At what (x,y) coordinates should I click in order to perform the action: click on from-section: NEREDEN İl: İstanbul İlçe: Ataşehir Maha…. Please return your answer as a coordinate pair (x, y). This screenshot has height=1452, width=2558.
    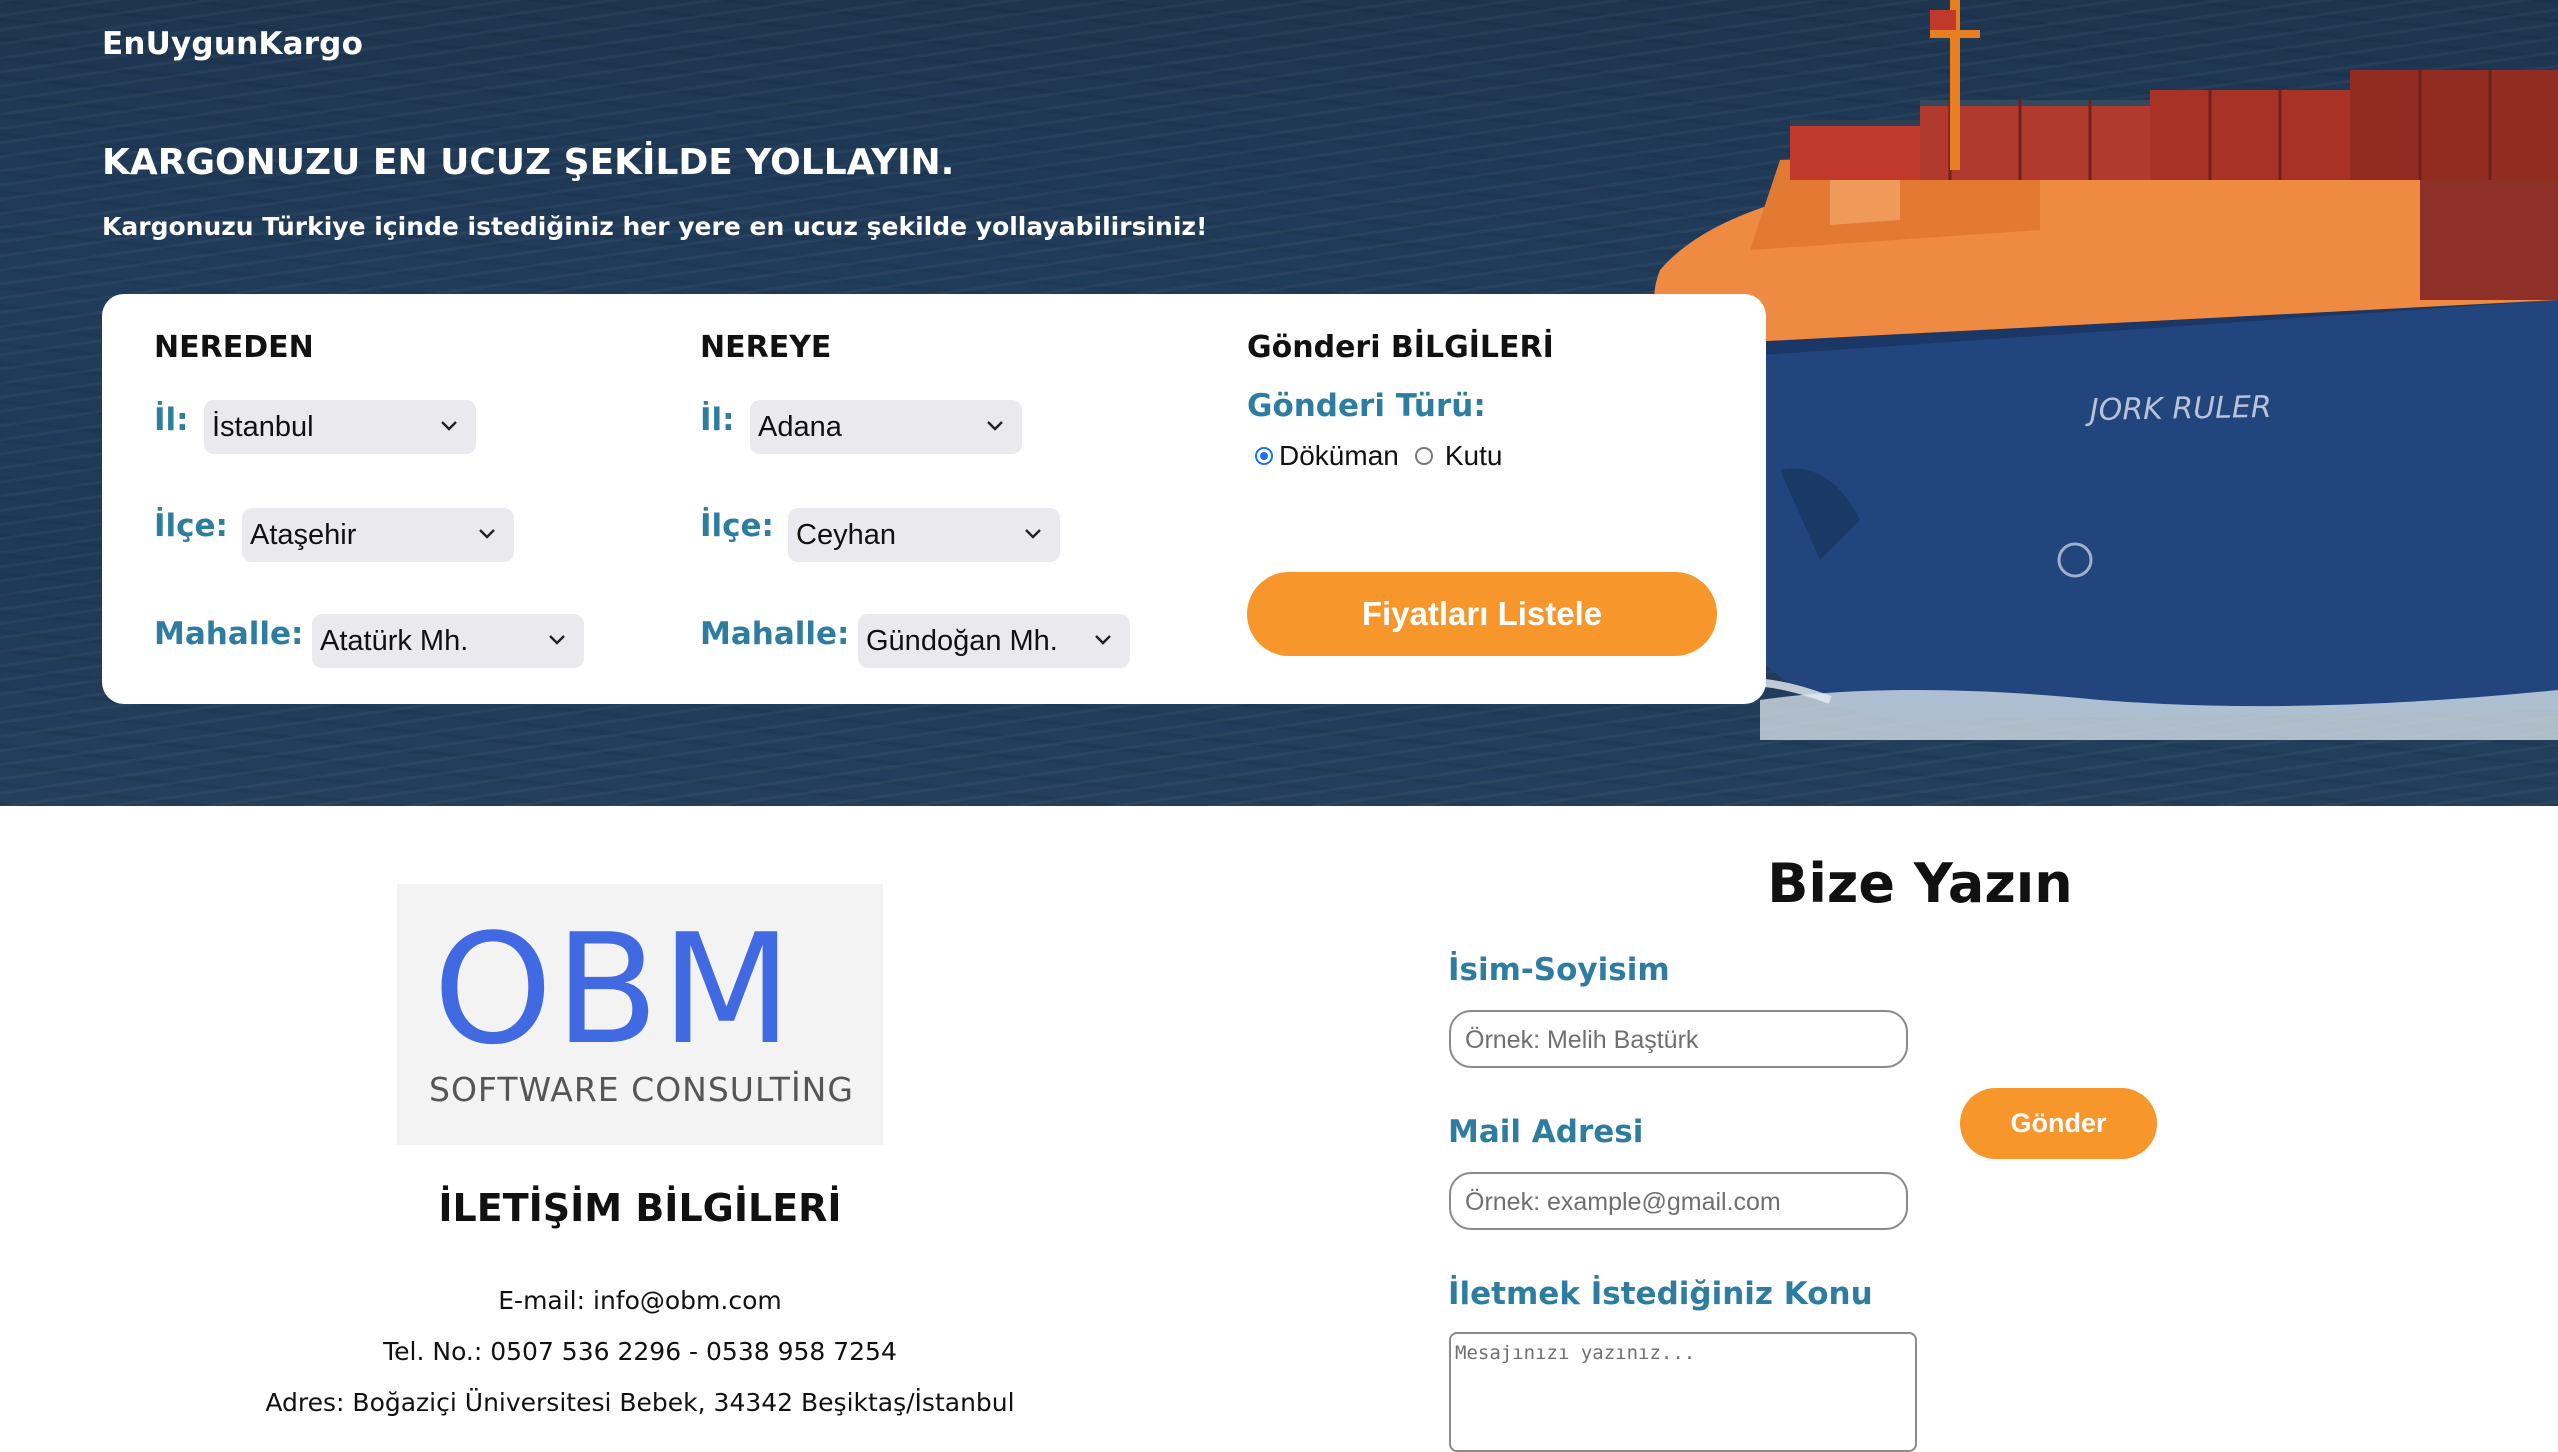
    Looking at the image, I should click on (394, 499).